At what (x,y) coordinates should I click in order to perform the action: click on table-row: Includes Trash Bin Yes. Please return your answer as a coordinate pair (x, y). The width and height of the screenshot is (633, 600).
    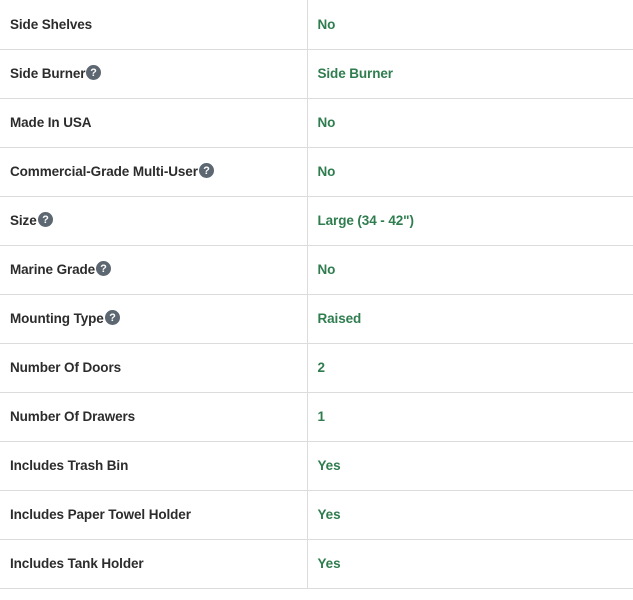
    Looking at the image, I should click on (316, 466).